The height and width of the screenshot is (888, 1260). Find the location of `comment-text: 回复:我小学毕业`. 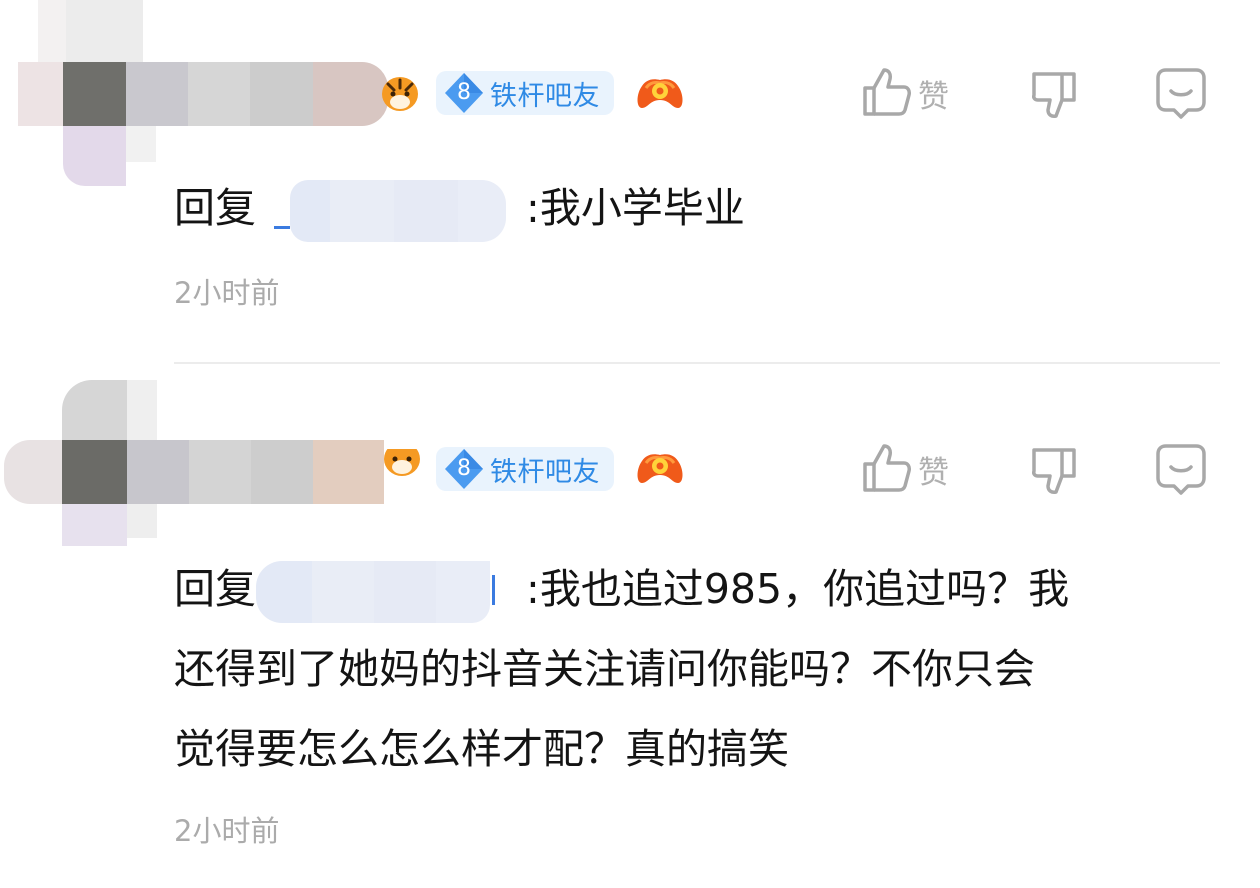

comment-text: 回复:我小学毕业 is located at coordinates (459, 208).